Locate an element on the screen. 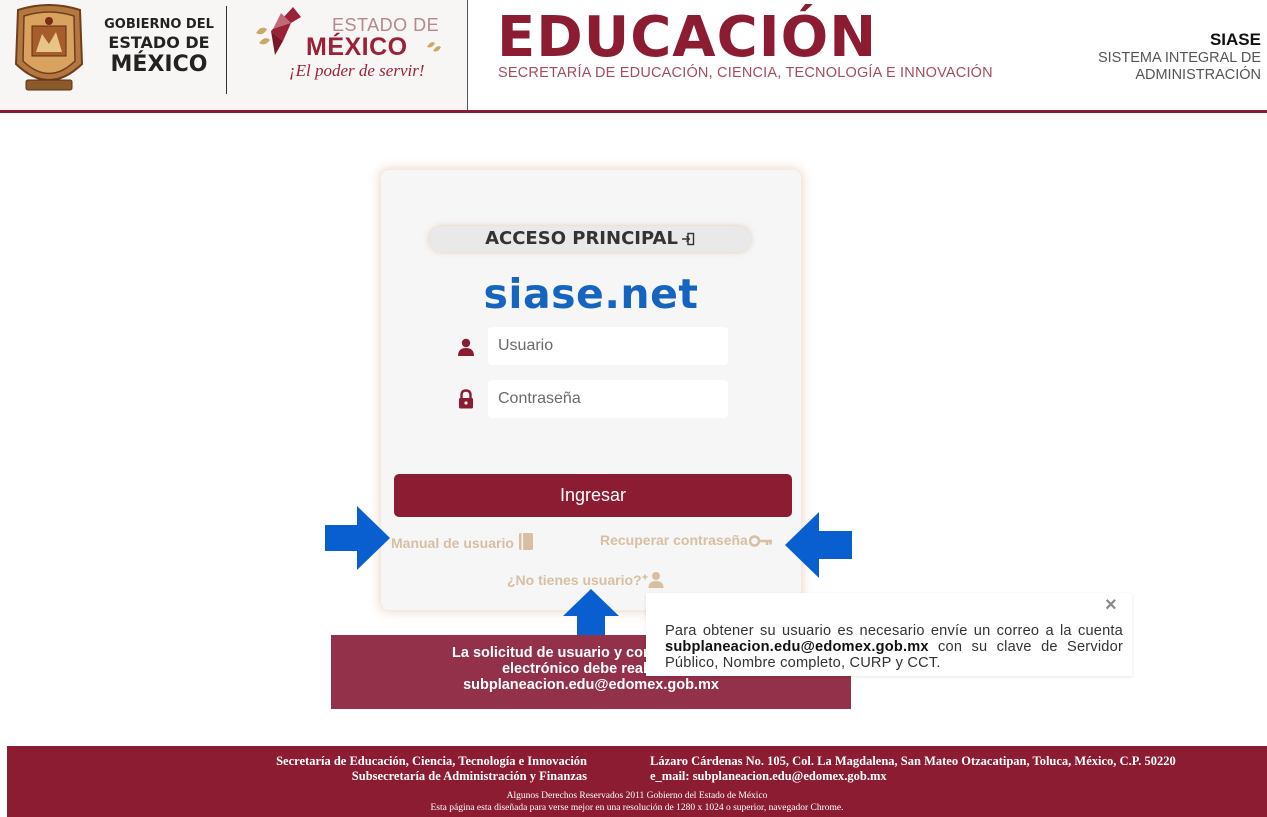 Image resolution: width=1267 pixels, height=817 pixels. arrow-left-icon is located at coordinates (818, 545).